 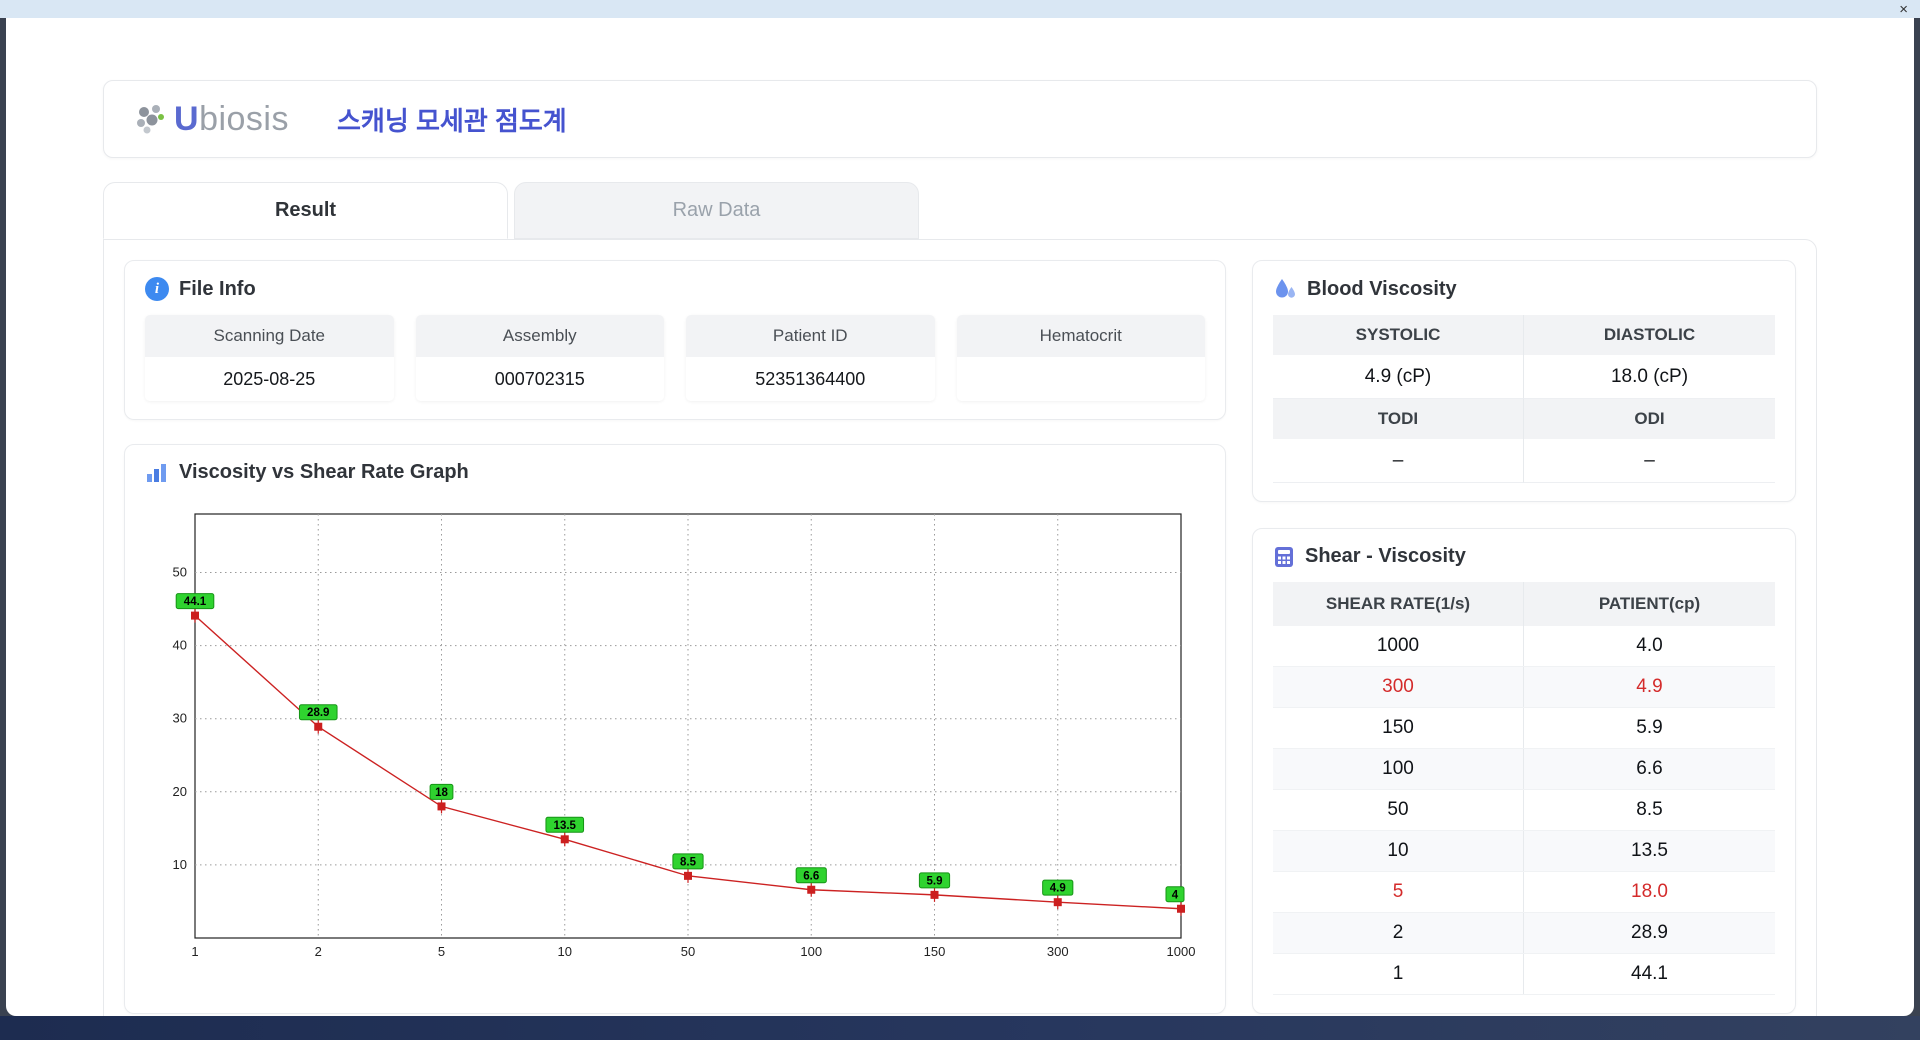 I want to click on field-assembly: Assembly 000702315, so click(x=539, y=358).